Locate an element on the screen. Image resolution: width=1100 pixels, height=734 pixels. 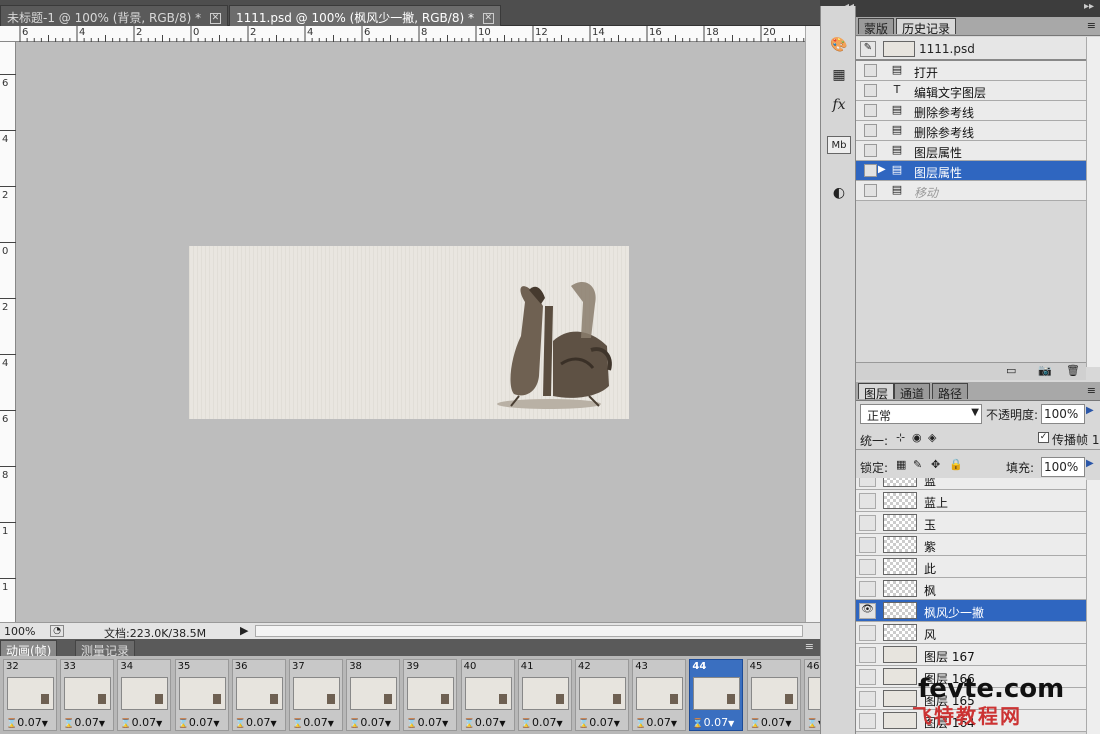
animation-frame: 41 ⌛0.07▼ is located at coordinates (544, 695).